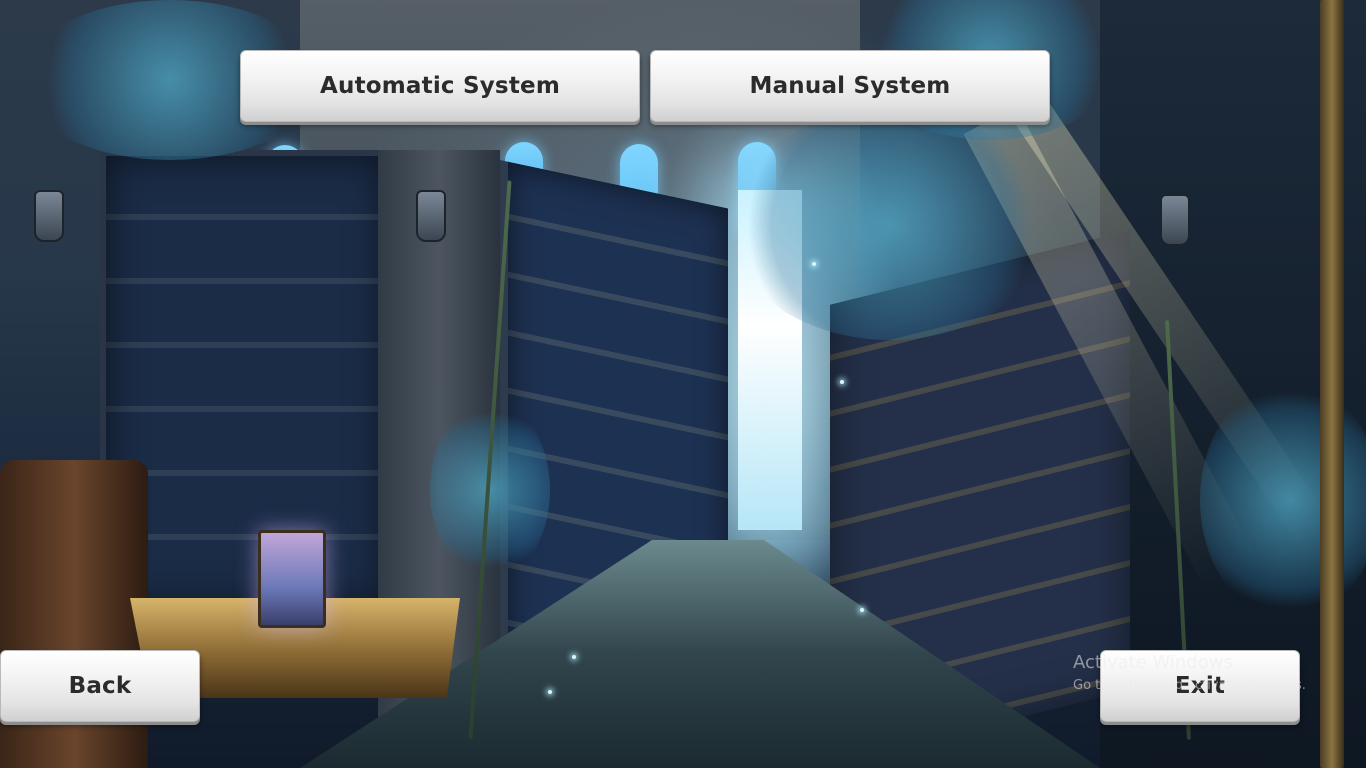 This screenshot has width=1366, height=768. What do you see at coordinates (890, 225) in the screenshot?
I see `tree-foliage` at bounding box center [890, 225].